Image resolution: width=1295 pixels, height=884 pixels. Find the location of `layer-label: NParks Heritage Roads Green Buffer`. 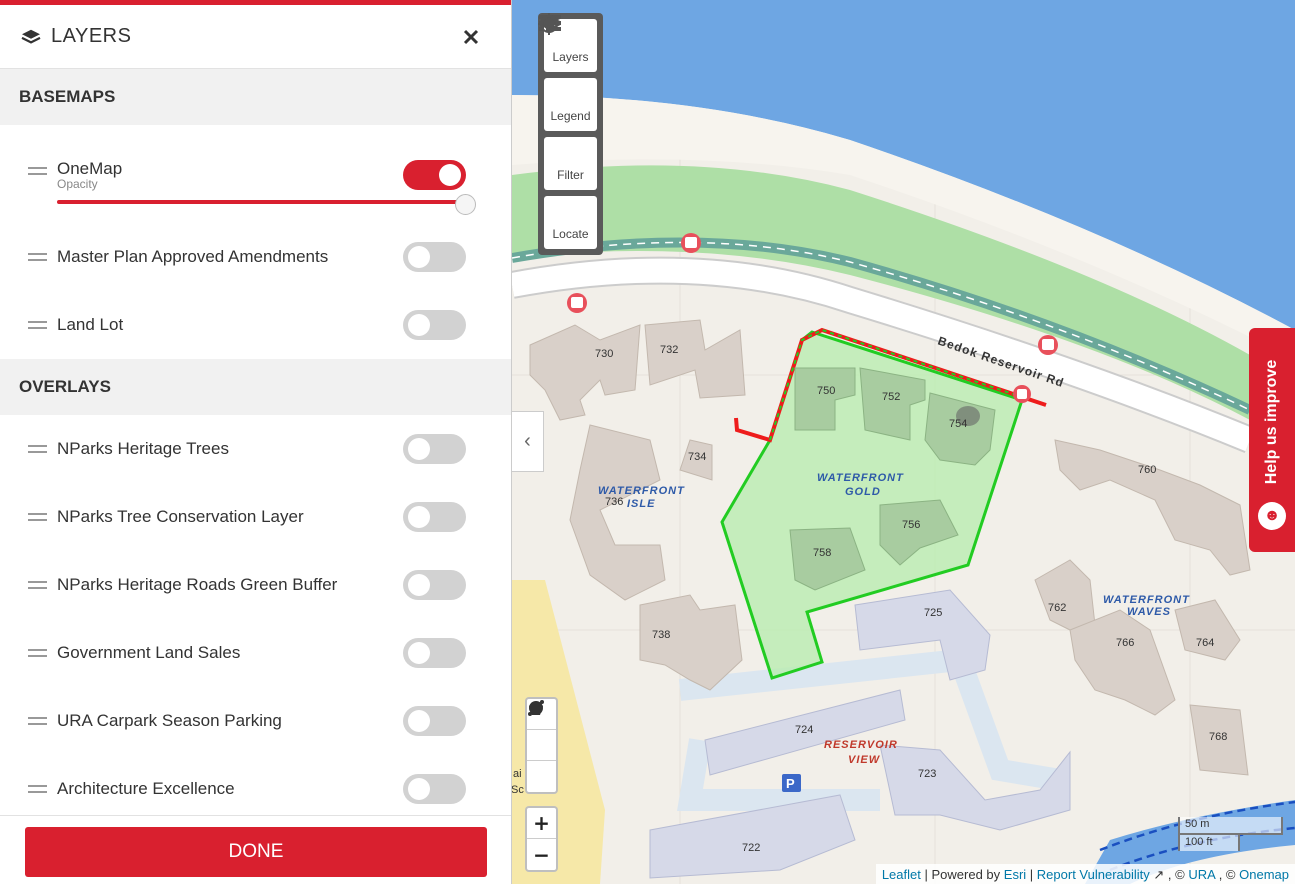

layer-label: NParks Heritage Roads Green Buffer is located at coordinates (197, 584).